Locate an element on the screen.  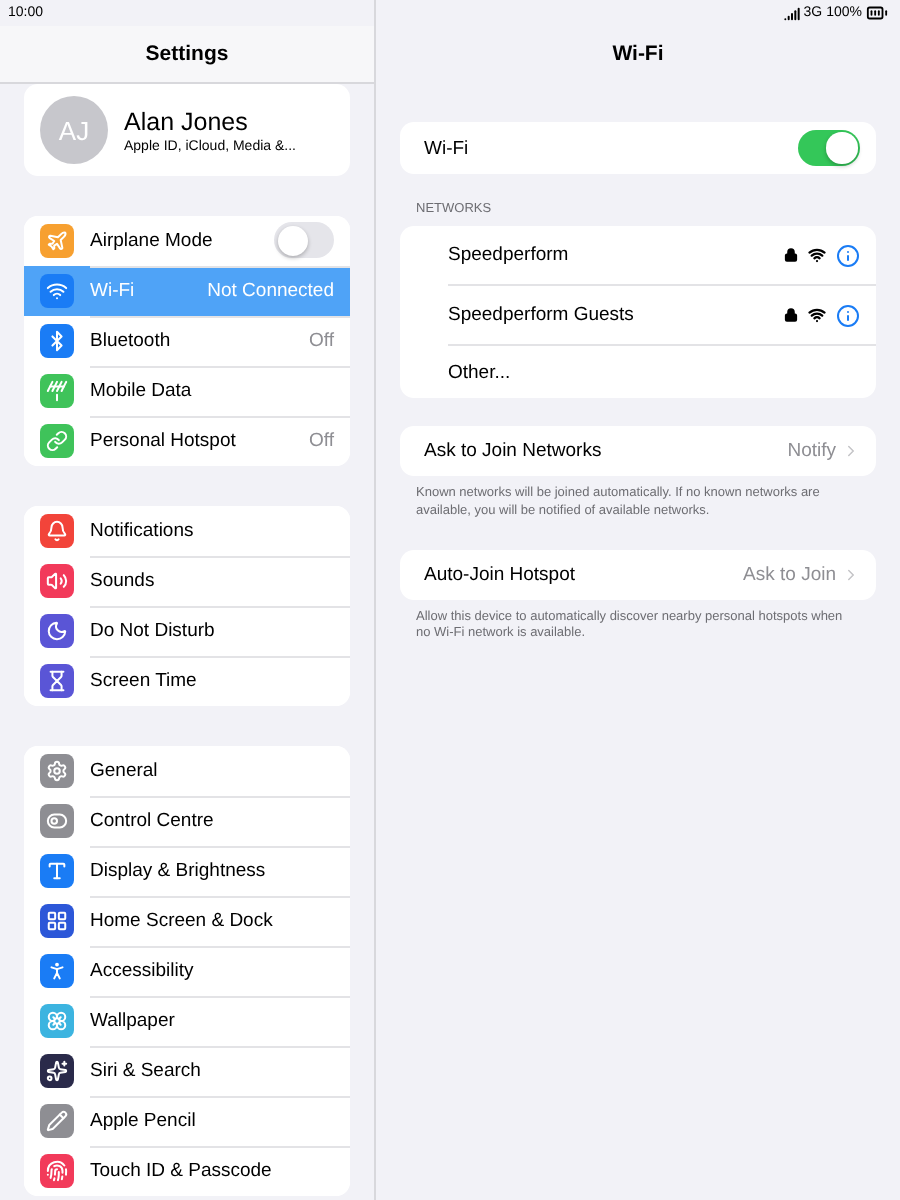
row-label: Airplane Mode is located at coordinates (152, 240).